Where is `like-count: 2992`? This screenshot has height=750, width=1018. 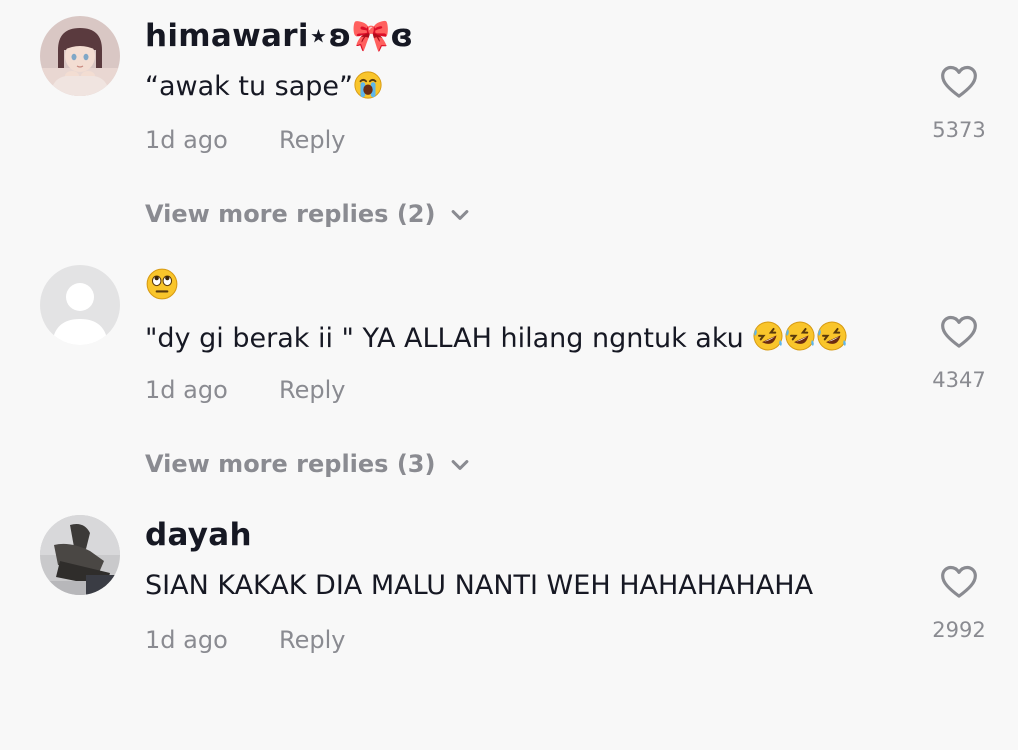
like-count: 2992 is located at coordinates (959, 630).